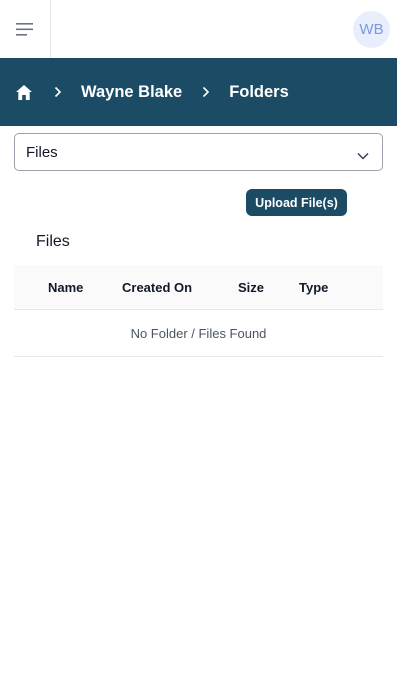  I want to click on menu-button, so click(25, 29).